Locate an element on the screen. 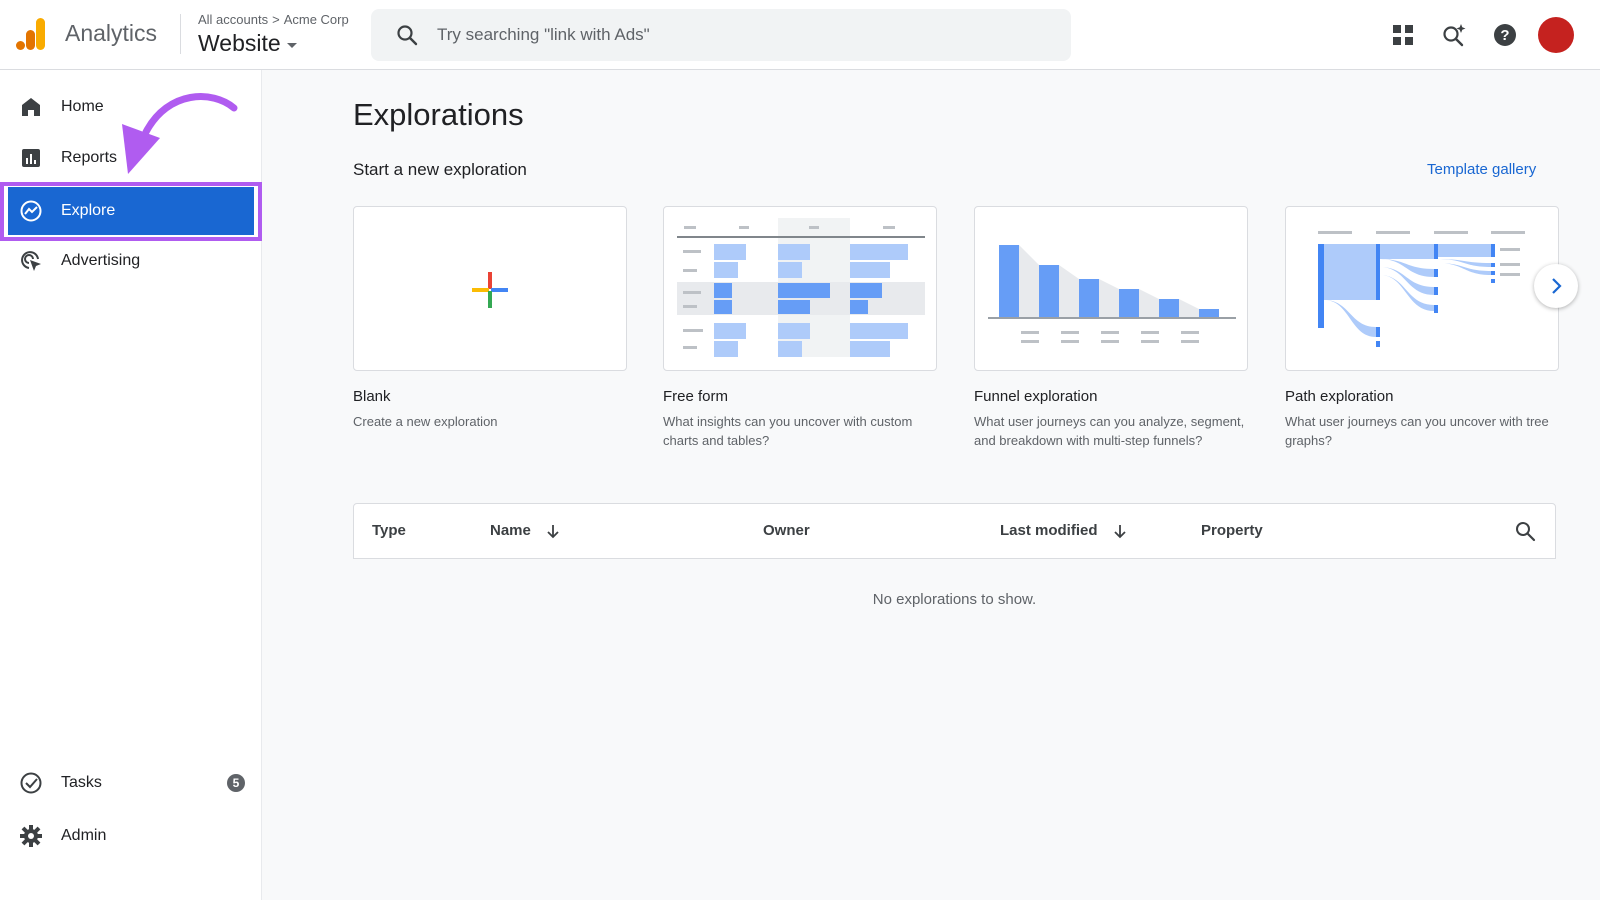  column-label: Property is located at coordinates (1232, 530).